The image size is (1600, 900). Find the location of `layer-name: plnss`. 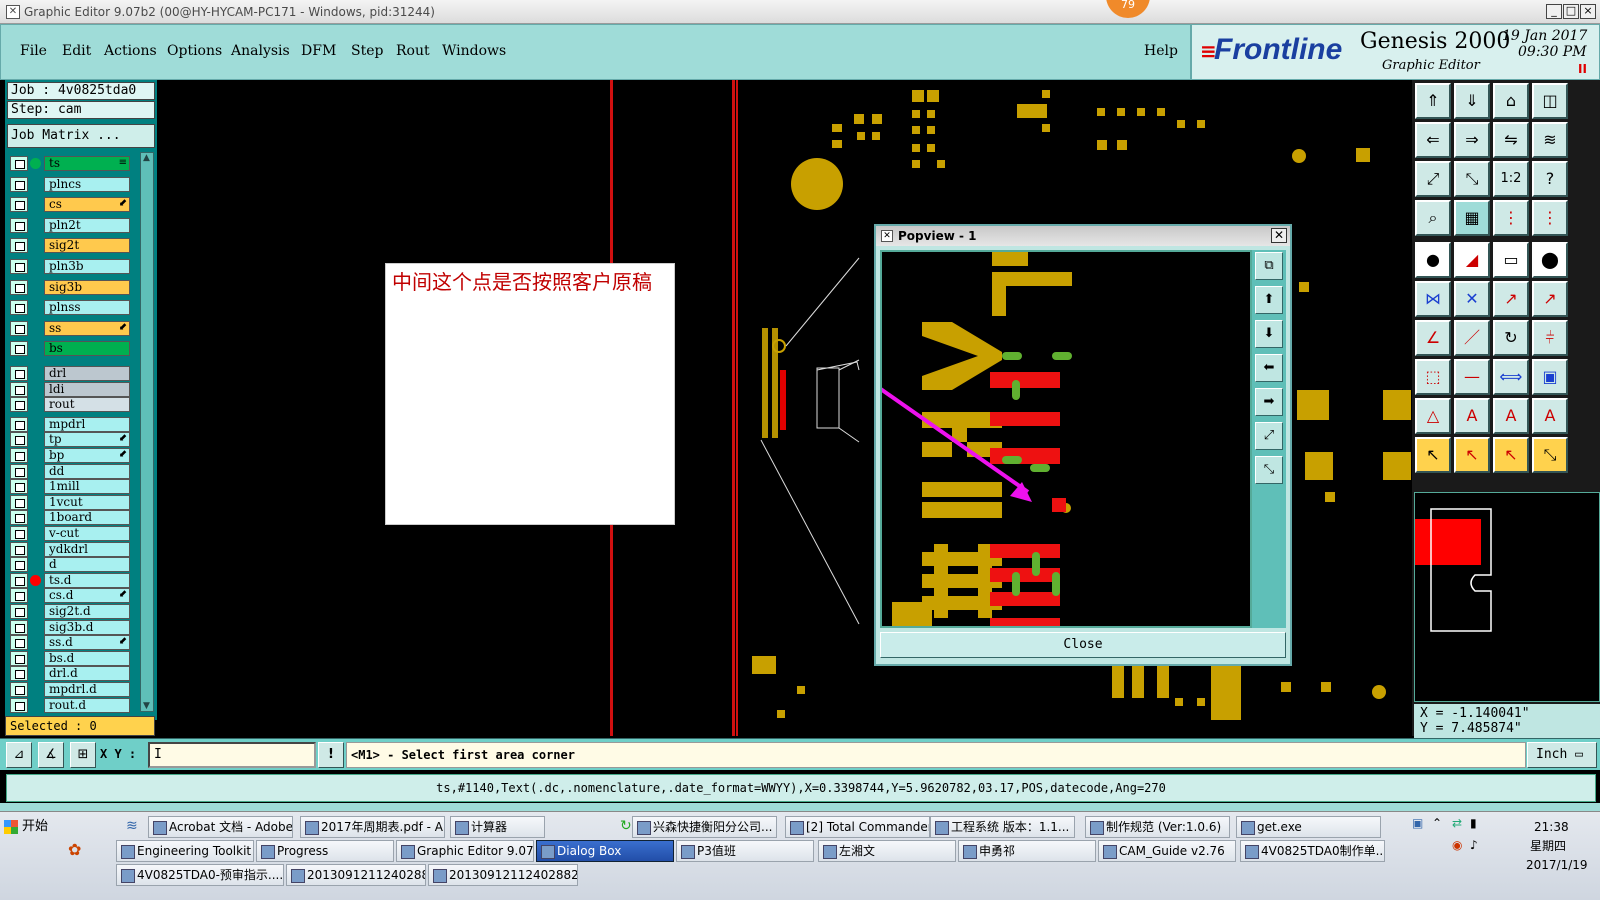

layer-name: plnss is located at coordinates (87, 308).